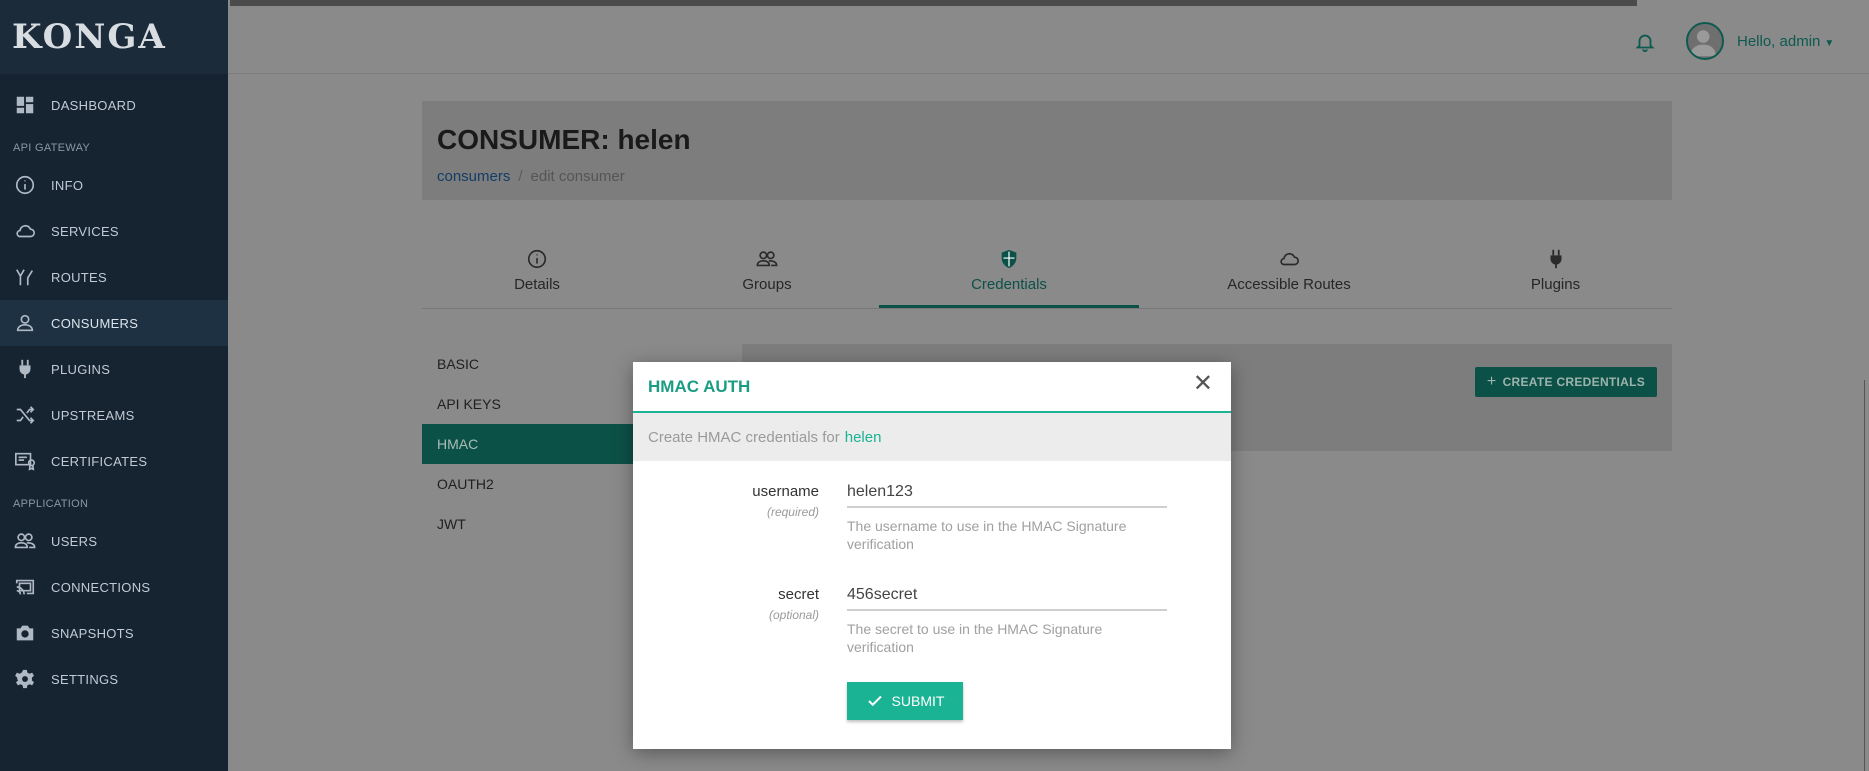 The width and height of the screenshot is (1869, 771). I want to click on shuffle-icon, so click(25, 415).